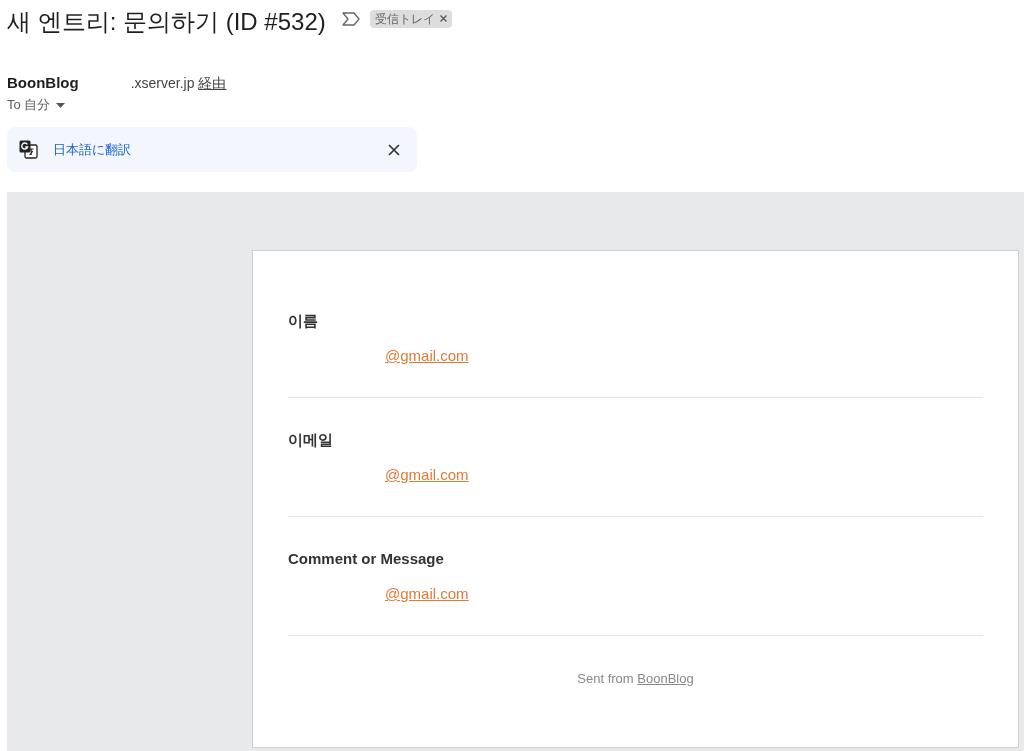 This screenshot has height=751, width=1024. I want to click on sender-via: .xserver.jp 経由, so click(178, 83).